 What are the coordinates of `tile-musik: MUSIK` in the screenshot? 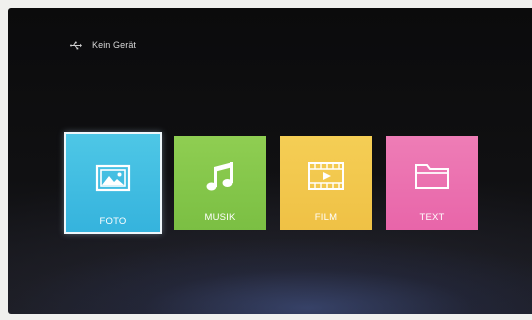 It's located at (220, 183).